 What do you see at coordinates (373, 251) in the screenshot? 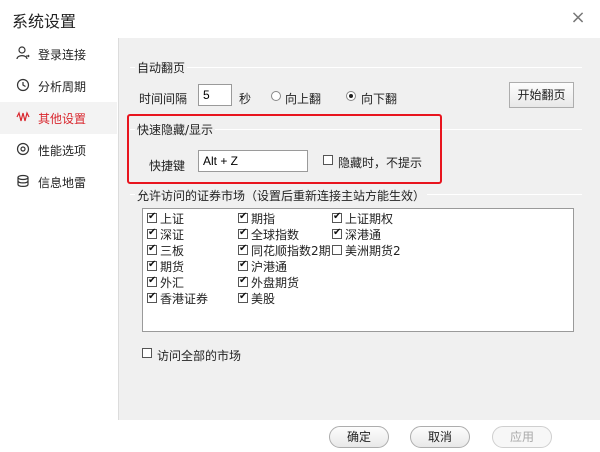
I see `market-label: 美洲期货2` at bounding box center [373, 251].